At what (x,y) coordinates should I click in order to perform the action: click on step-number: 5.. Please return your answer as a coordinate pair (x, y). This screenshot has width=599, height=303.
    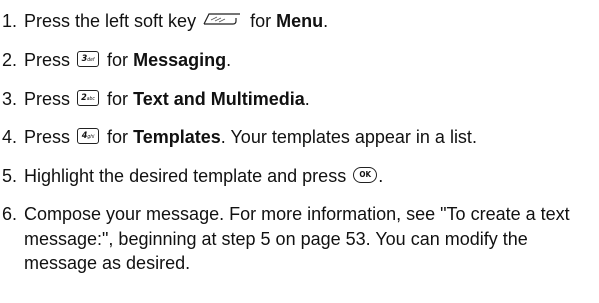
    Looking at the image, I should click on (10, 176).